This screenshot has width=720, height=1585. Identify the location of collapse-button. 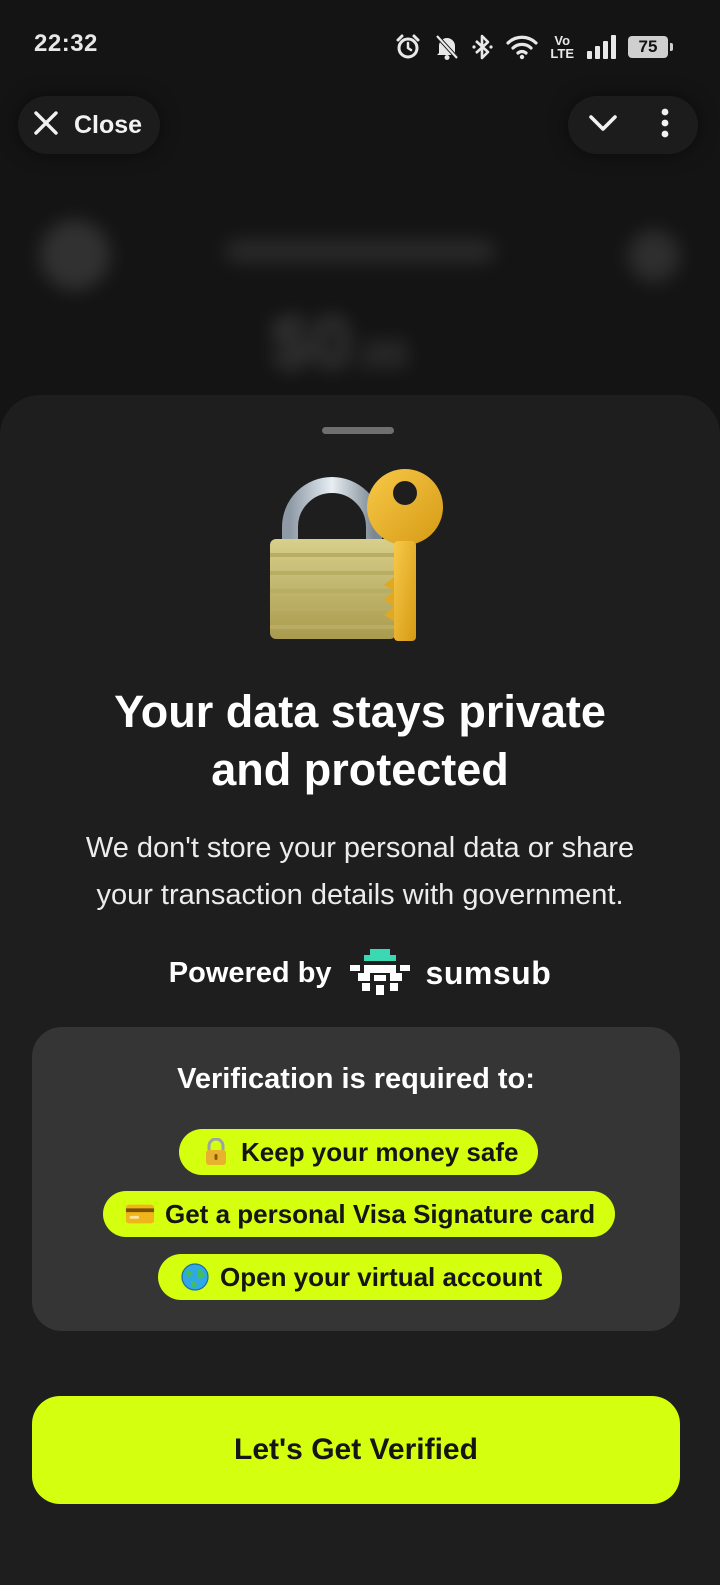
(603, 125).